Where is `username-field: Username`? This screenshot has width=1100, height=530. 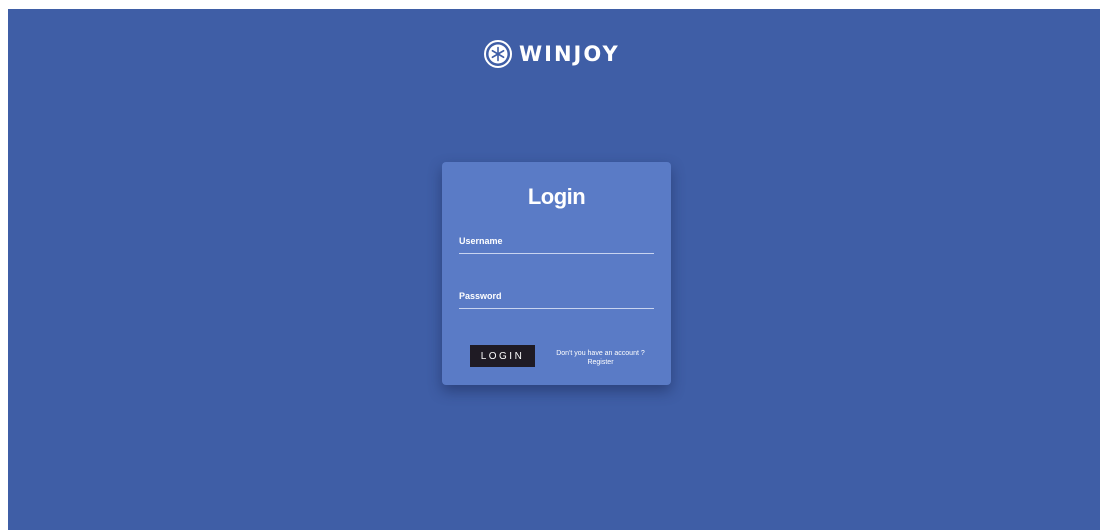 username-field: Username is located at coordinates (556, 244).